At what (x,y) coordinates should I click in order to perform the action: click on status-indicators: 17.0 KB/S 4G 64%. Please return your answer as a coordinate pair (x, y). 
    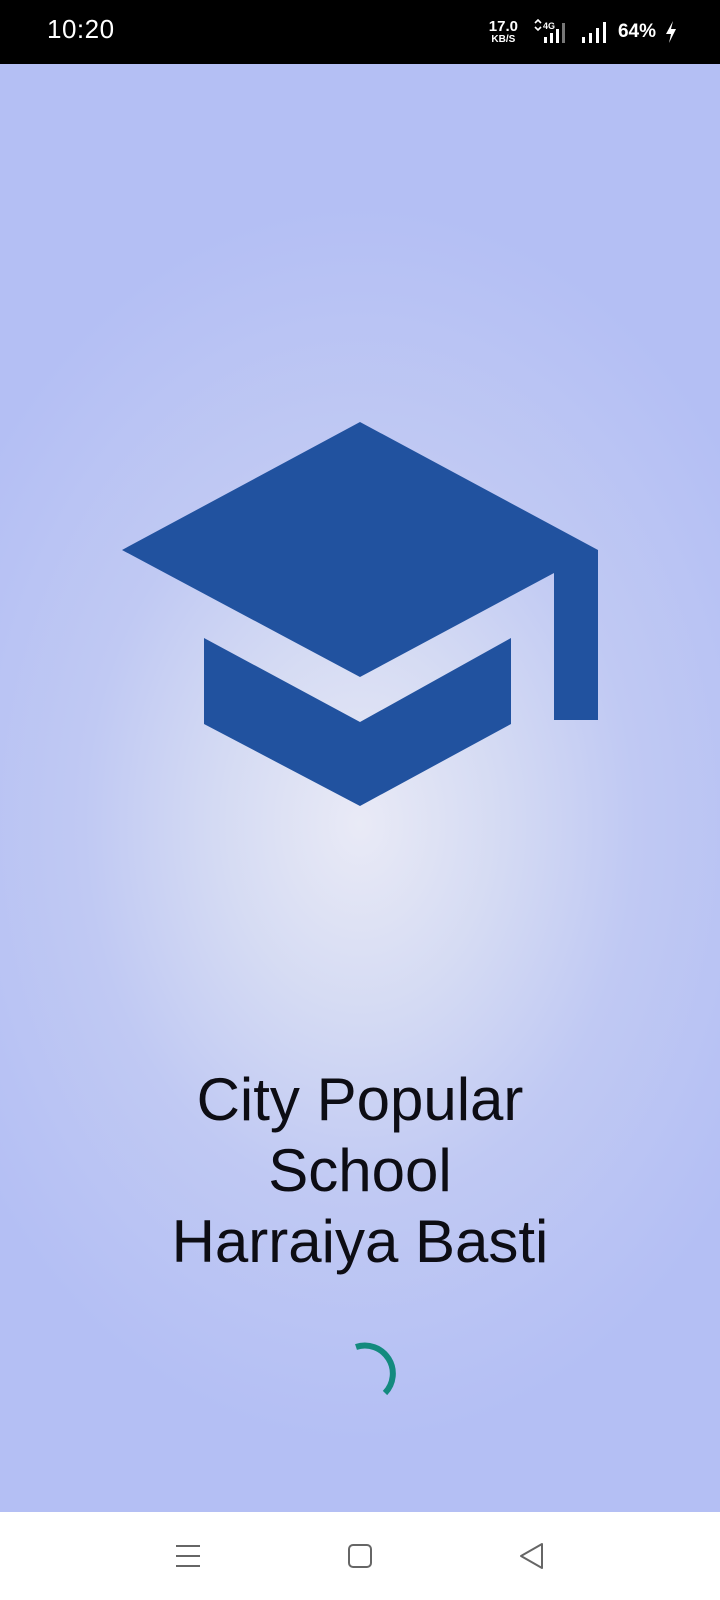
    Looking at the image, I should click on (583, 32).